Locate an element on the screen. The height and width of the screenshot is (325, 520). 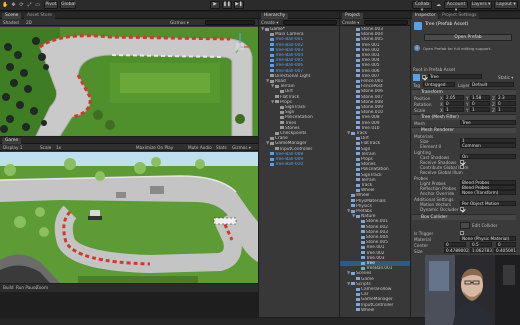
cast-shadows-dropdown: On is located at coordinates (488, 156).